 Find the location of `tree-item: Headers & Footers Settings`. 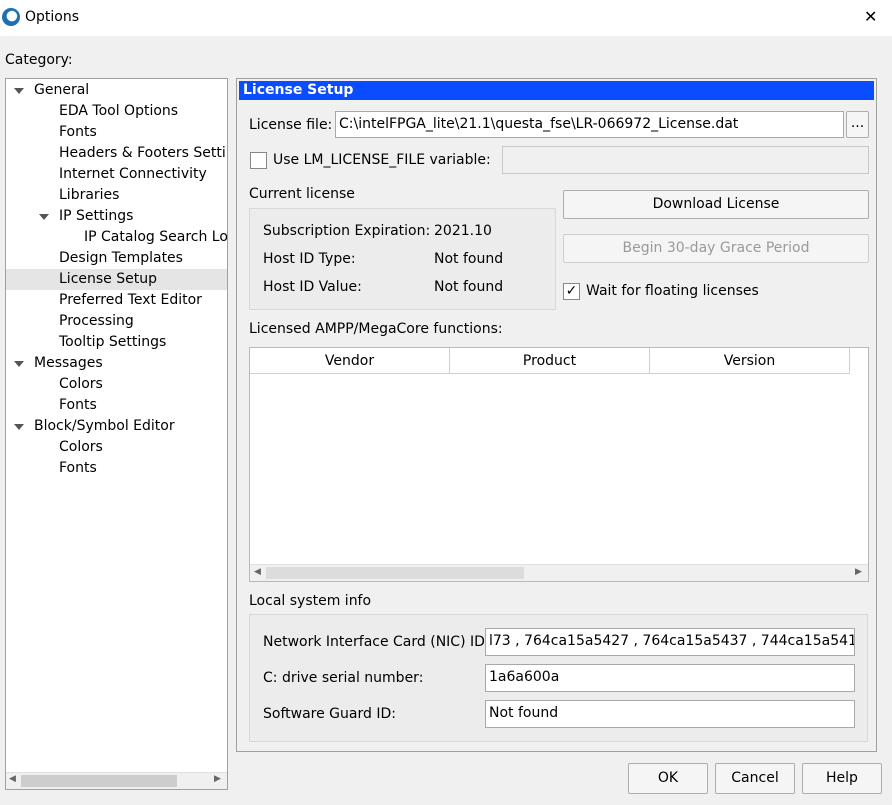

tree-item: Headers & Footers Settings is located at coordinates (116, 153).